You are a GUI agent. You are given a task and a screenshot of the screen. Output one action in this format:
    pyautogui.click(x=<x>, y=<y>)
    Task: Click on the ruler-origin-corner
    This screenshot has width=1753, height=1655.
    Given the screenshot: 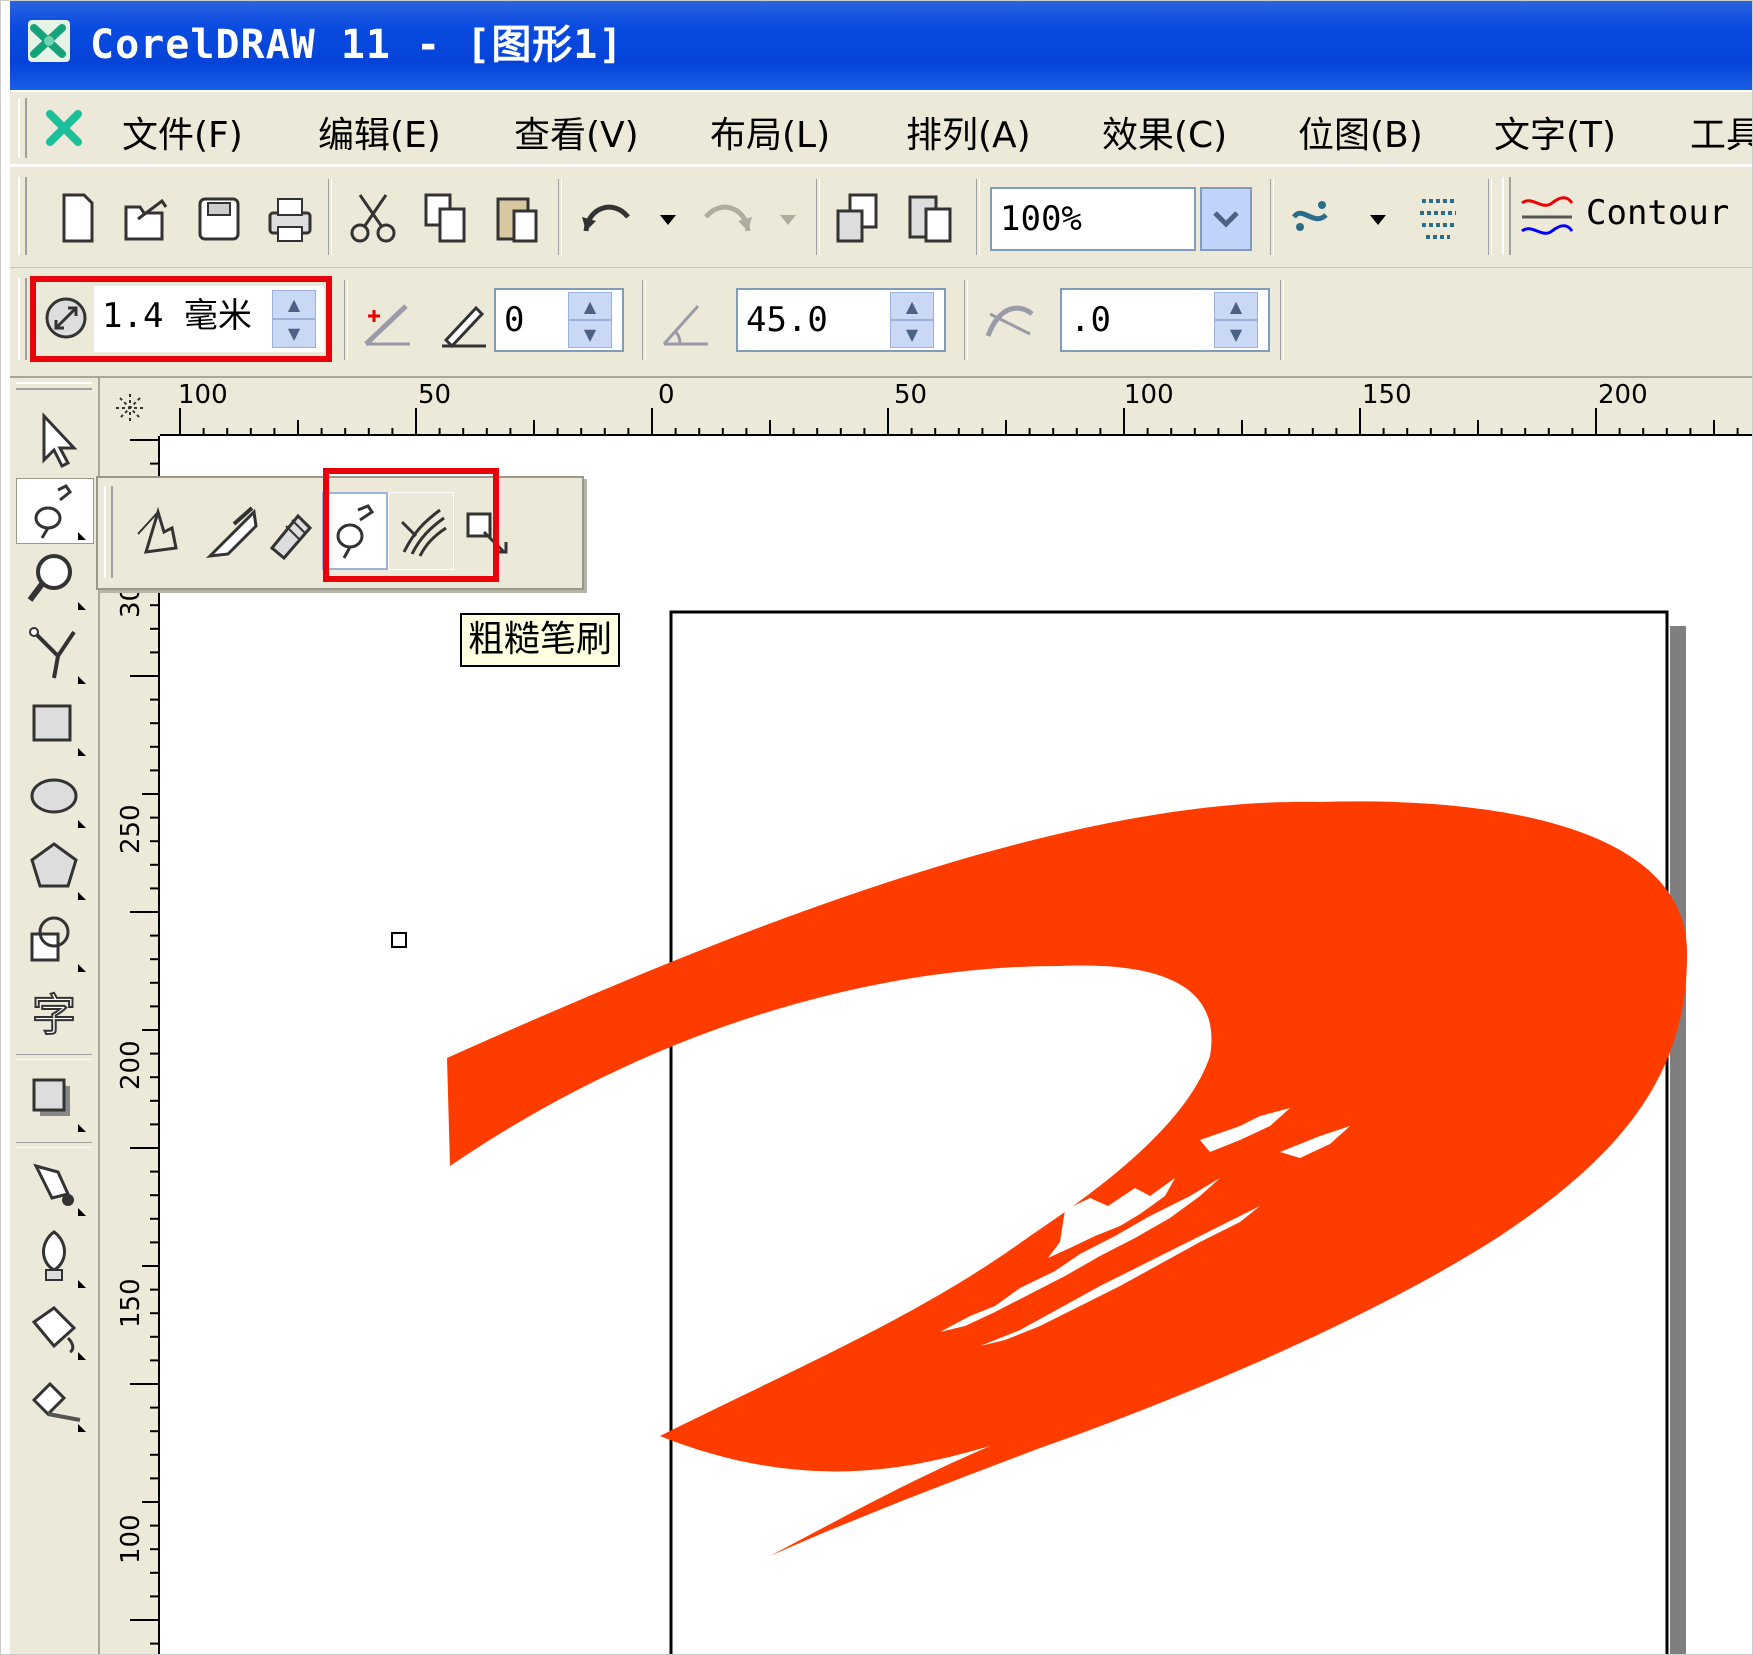 What is the action you would take?
    pyautogui.click(x=130, y=407)
    